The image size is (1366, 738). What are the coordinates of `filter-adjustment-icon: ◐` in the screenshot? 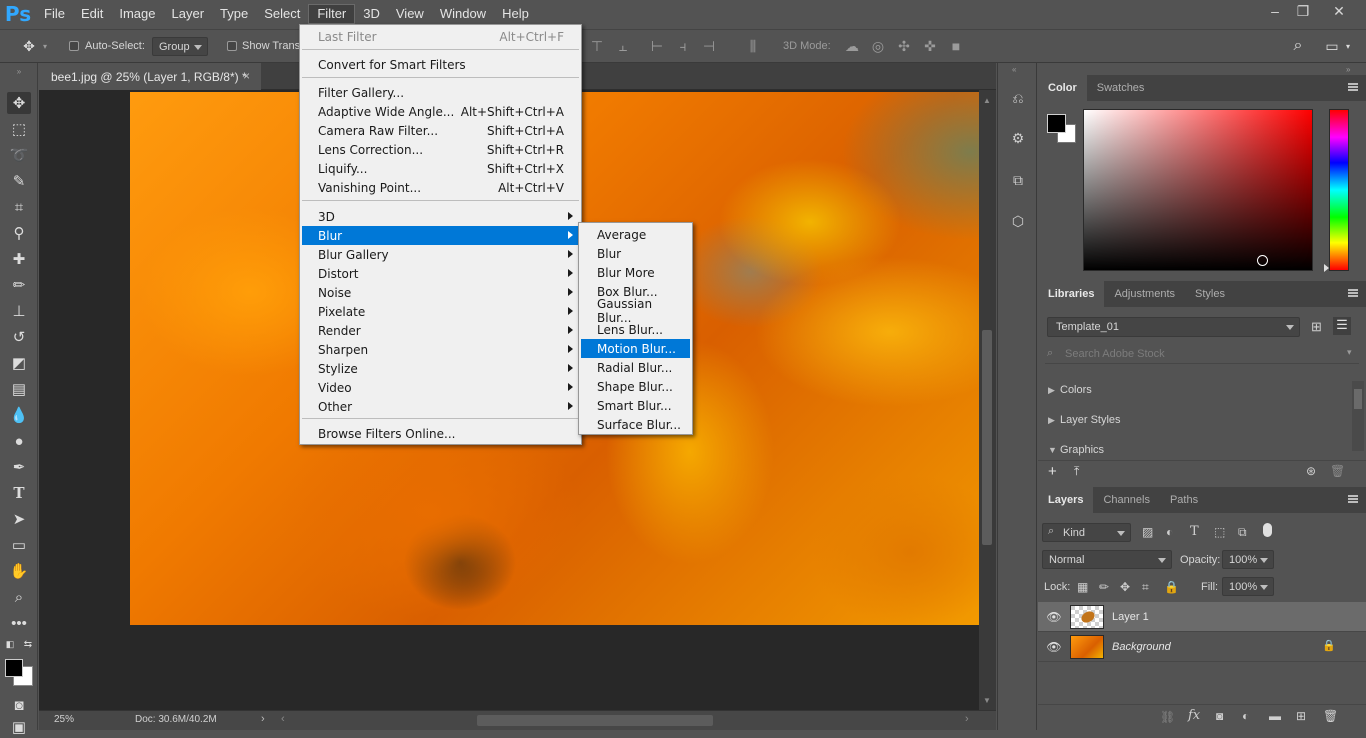 It's located at (1169, 532).